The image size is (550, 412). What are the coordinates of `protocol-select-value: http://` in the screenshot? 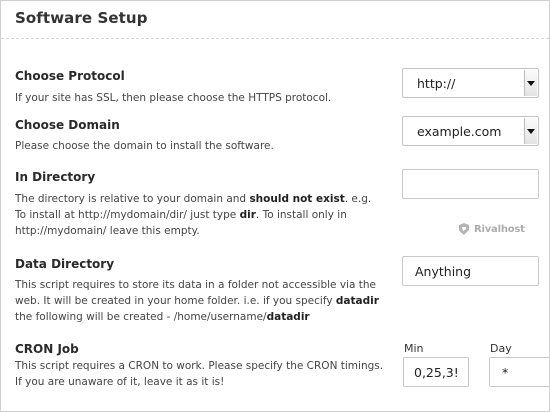 It's located at (436, 83).